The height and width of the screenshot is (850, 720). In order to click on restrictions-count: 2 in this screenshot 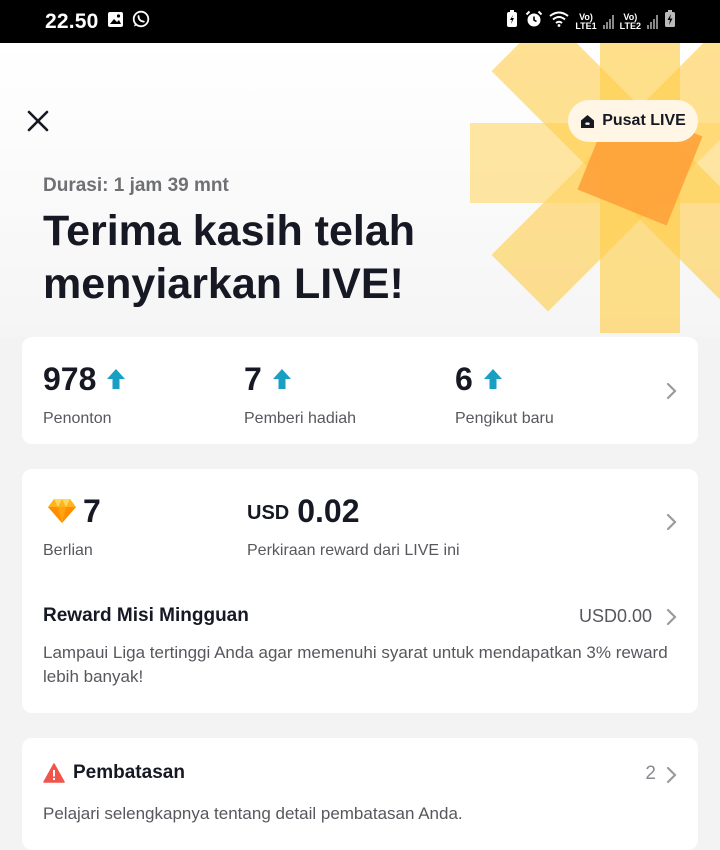, I will do `click(650, 773)`.